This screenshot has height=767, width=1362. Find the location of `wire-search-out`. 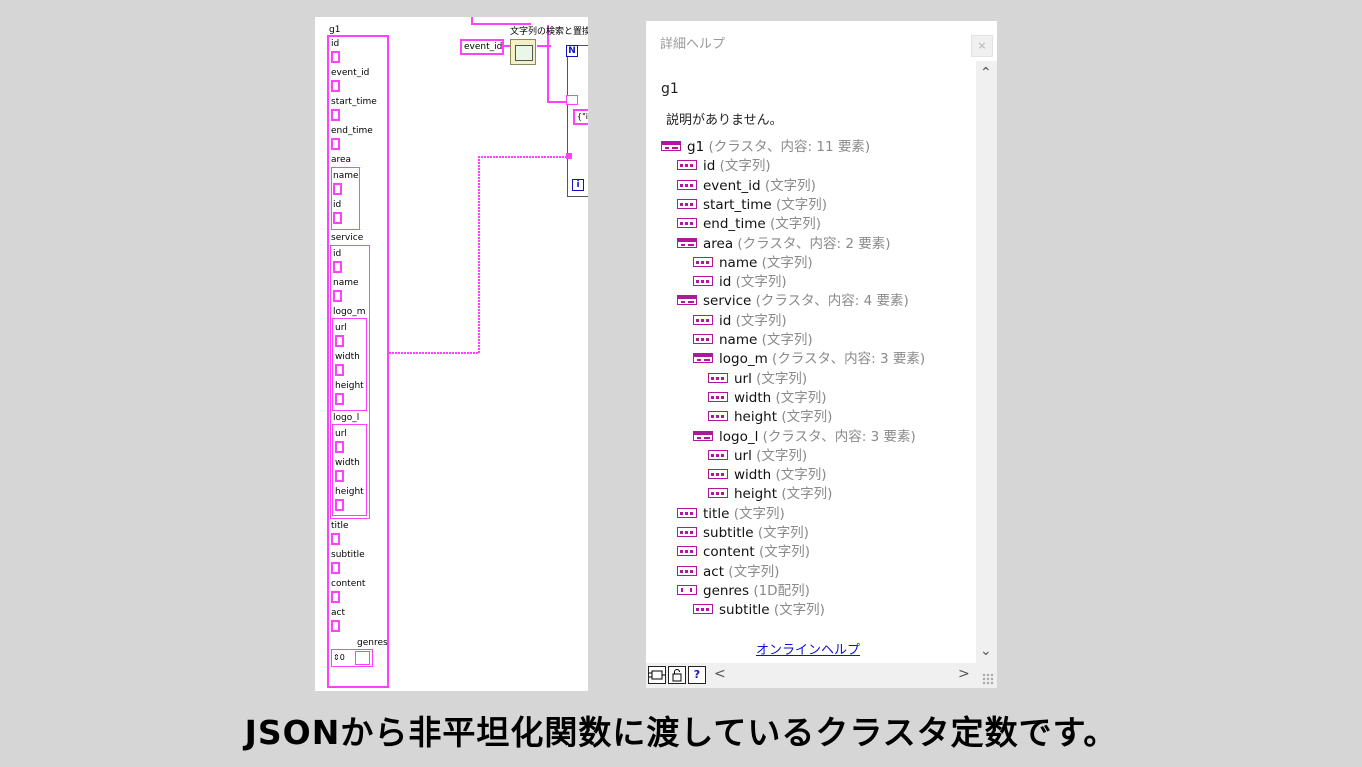

wire-search-out is located at coordinates (544, 46).